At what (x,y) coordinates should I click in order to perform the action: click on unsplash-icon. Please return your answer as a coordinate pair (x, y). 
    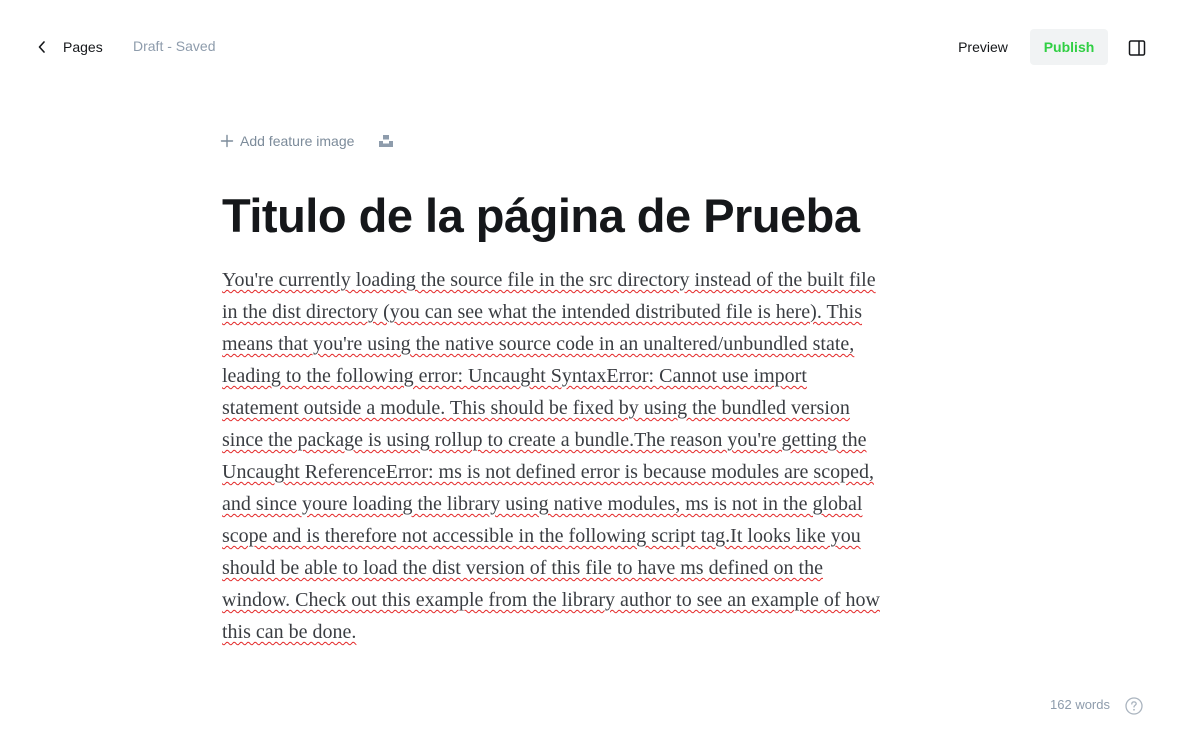
    Looking at the image, I should click on (386, 141).